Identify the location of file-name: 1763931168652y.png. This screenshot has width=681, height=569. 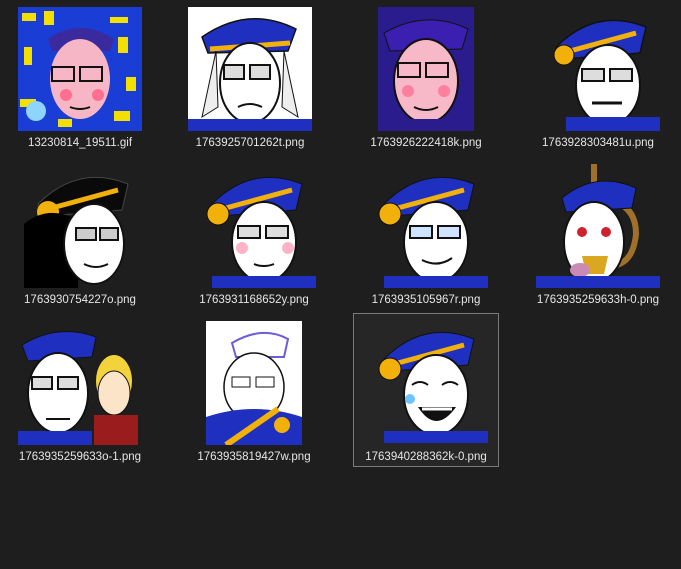
(254, 300).